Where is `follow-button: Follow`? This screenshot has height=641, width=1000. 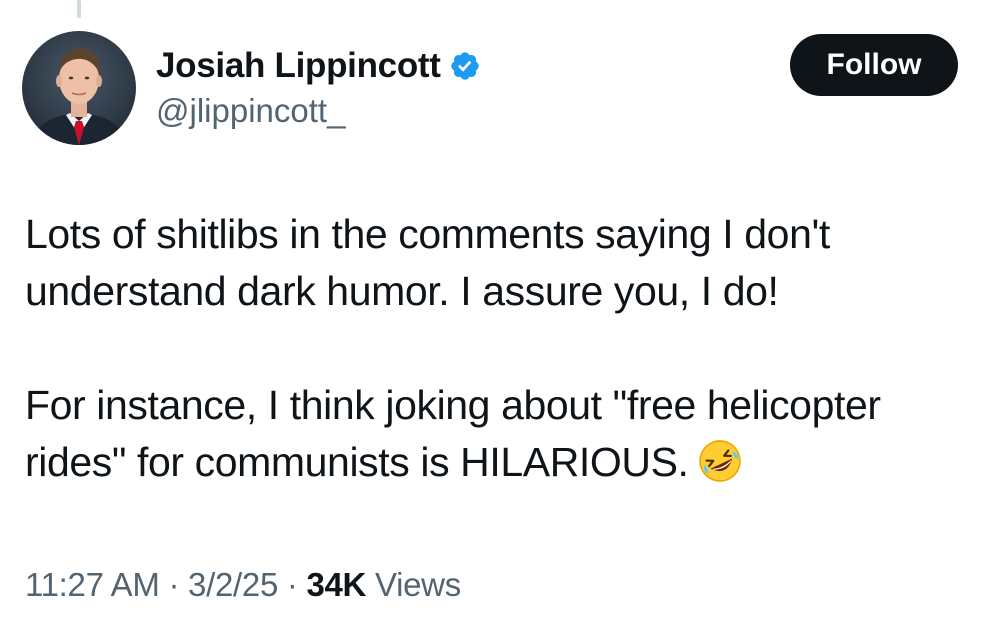
follow-button: Follow is located at coordinates (874, 65).